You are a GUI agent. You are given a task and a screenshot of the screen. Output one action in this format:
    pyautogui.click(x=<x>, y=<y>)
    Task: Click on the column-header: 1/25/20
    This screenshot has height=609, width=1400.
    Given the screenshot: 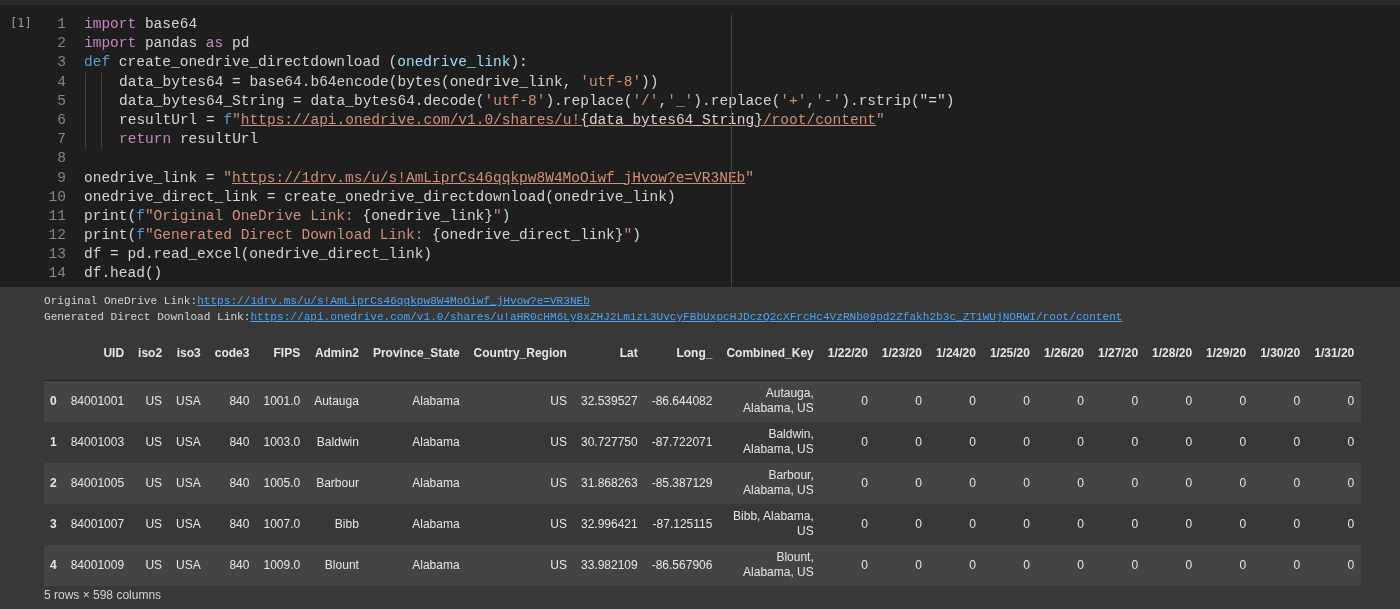 What is the action you would take?
    pyautogui.click(x=1009, y=352)
    